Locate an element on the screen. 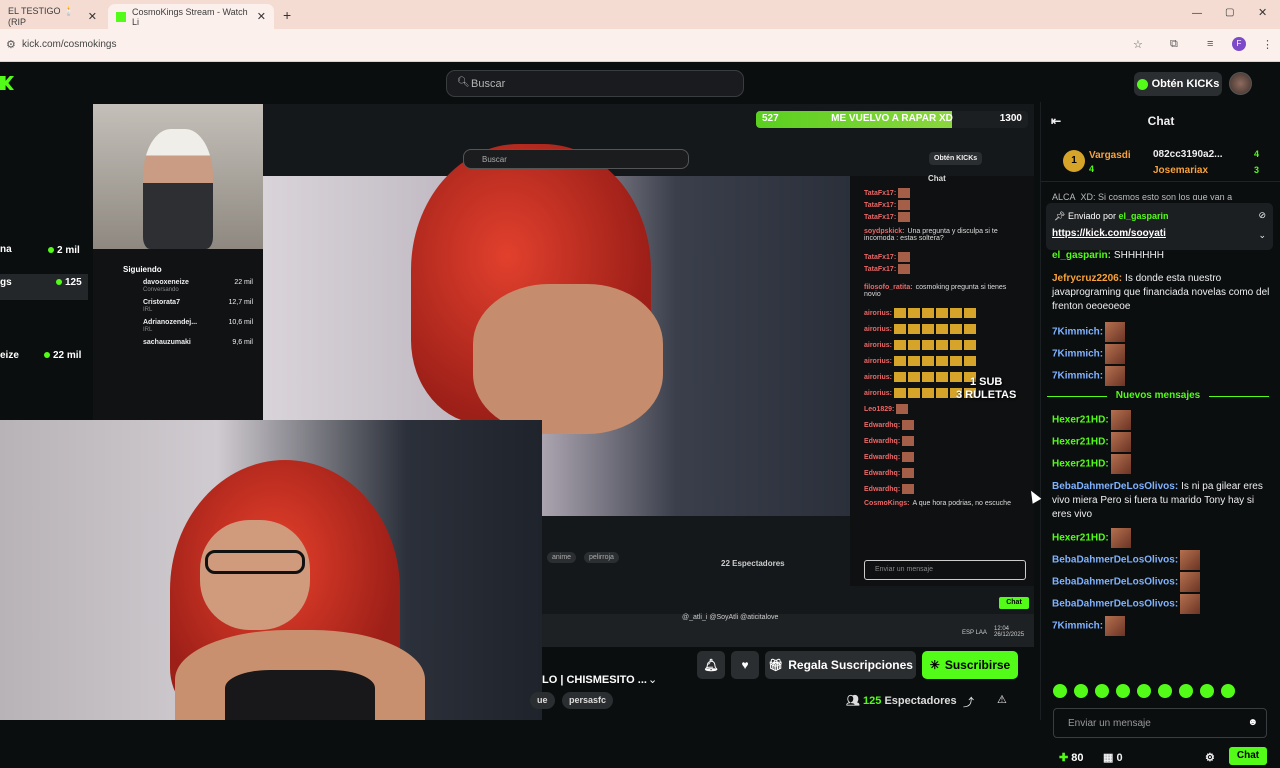 The width and height of the screenshot is (1280, 768). stream-tag: ue is located at coordinates (542, 700).